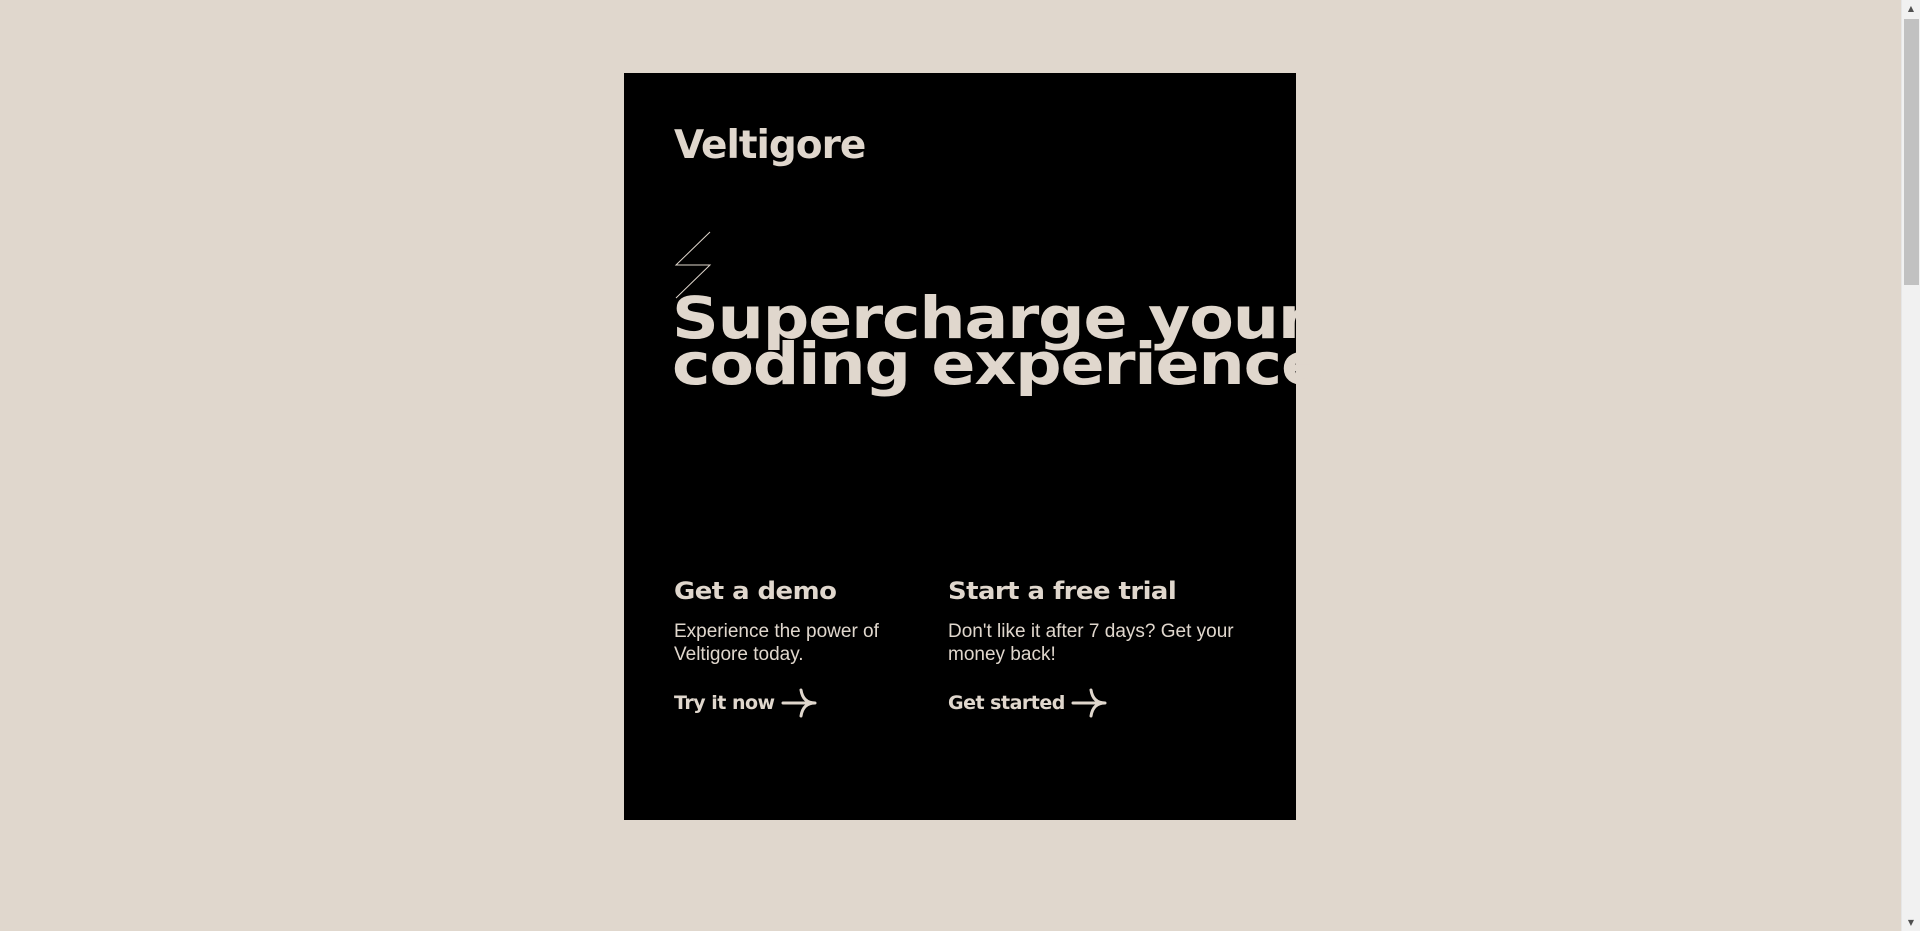 The height and width of the screenshot is (931, 1920). I want to click on demo-description: Experience the power of Veltigore today., so click(776, 643).